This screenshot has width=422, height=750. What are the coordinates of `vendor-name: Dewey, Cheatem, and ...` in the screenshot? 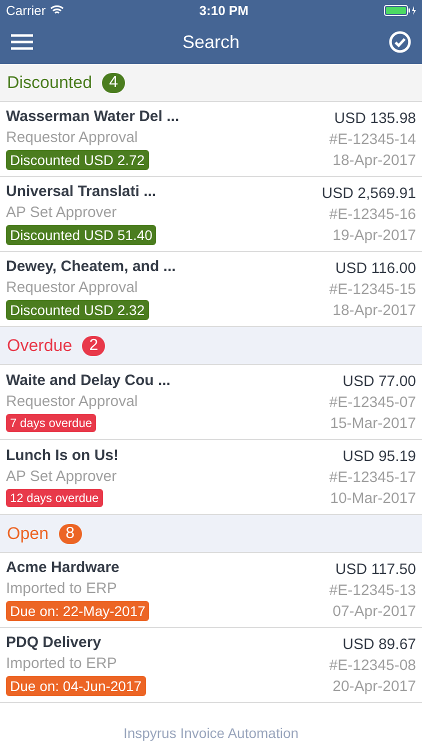 It's located at (91, 266).